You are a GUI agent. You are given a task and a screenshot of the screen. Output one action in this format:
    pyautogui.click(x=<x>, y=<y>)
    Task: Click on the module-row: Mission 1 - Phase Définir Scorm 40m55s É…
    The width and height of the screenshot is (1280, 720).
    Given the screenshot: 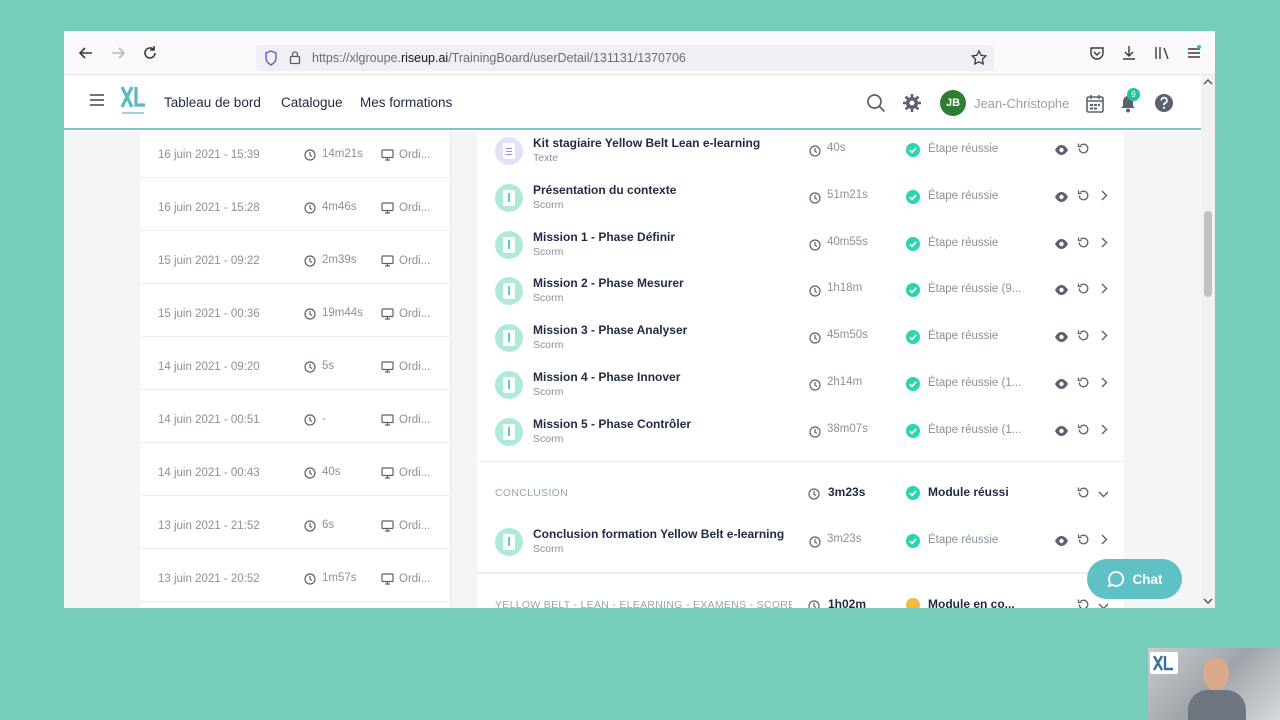 What is the action you would take?
    pyautogui.click(x=800, y=250)
    